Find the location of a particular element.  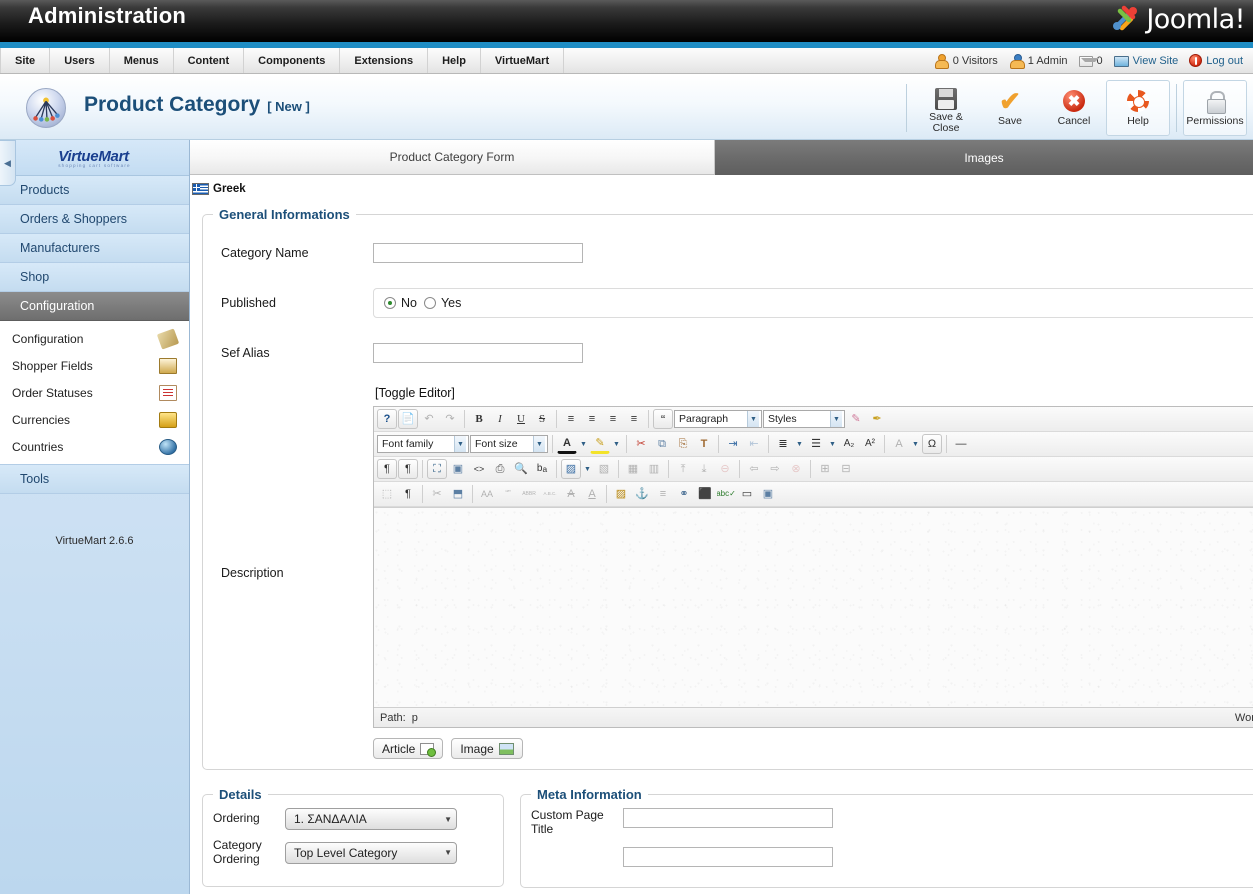

editor-anchor-icon: ⚓ is located at coordinates (642, 494).